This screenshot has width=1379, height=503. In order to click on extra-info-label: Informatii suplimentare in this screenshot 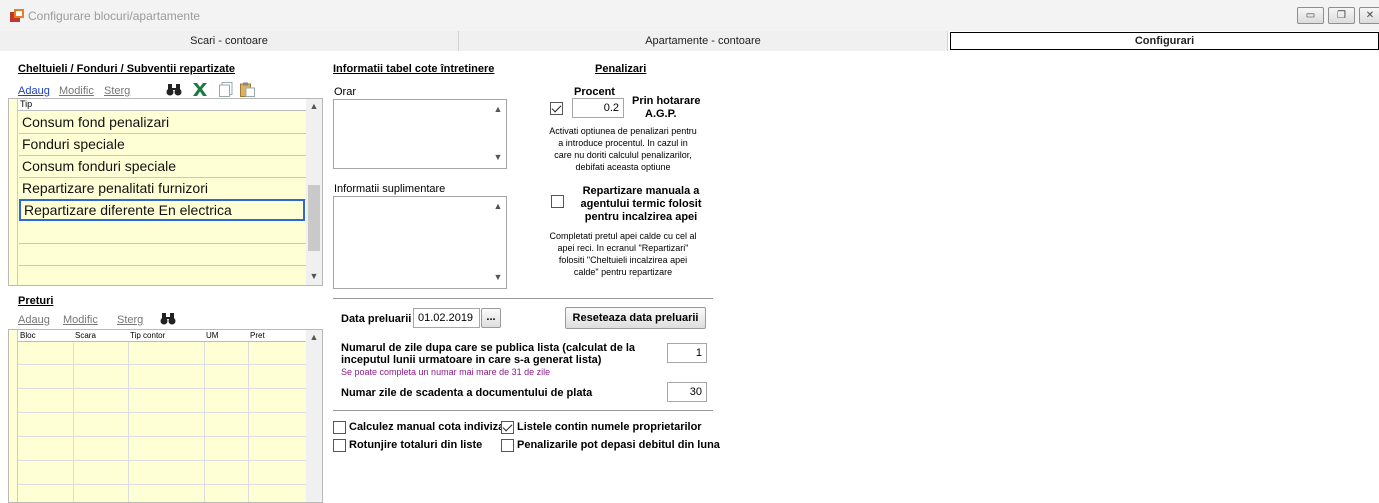, I will do `click(390, 189)`.